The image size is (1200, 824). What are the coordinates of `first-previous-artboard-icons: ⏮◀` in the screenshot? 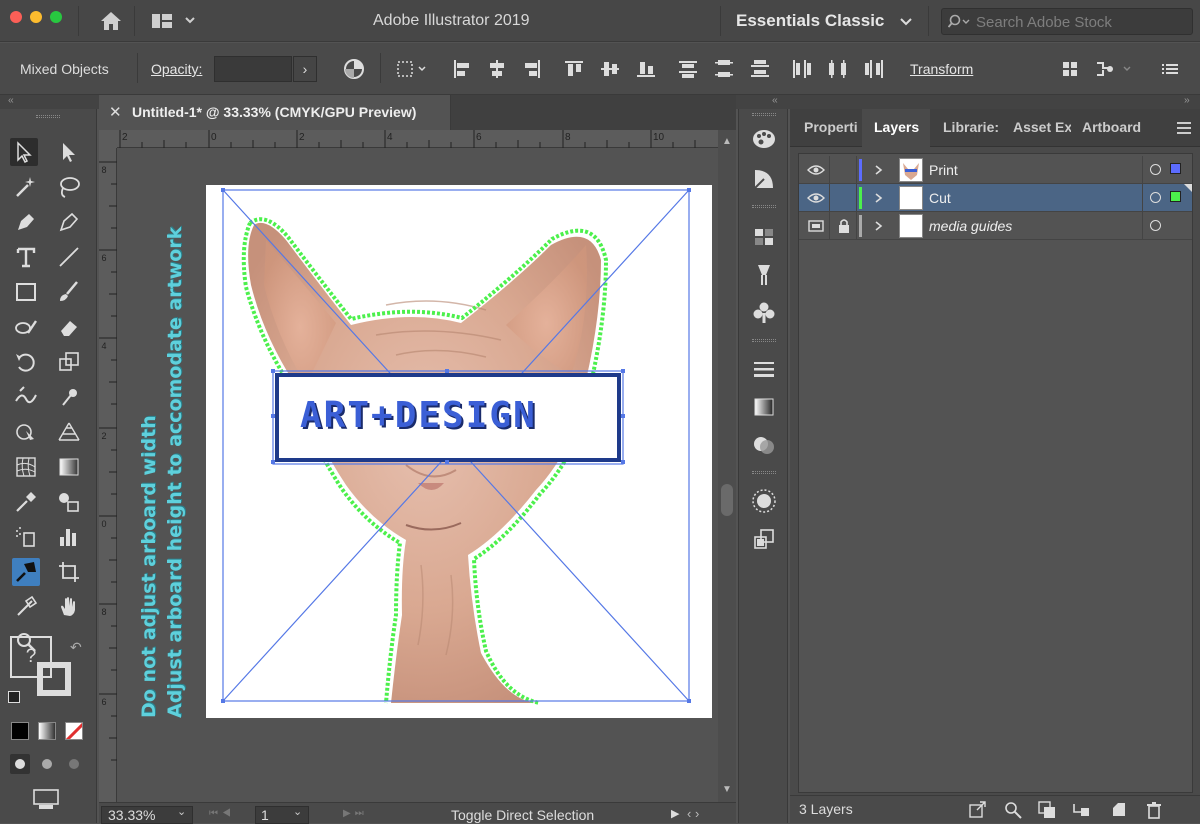 It's located at (222, 813).